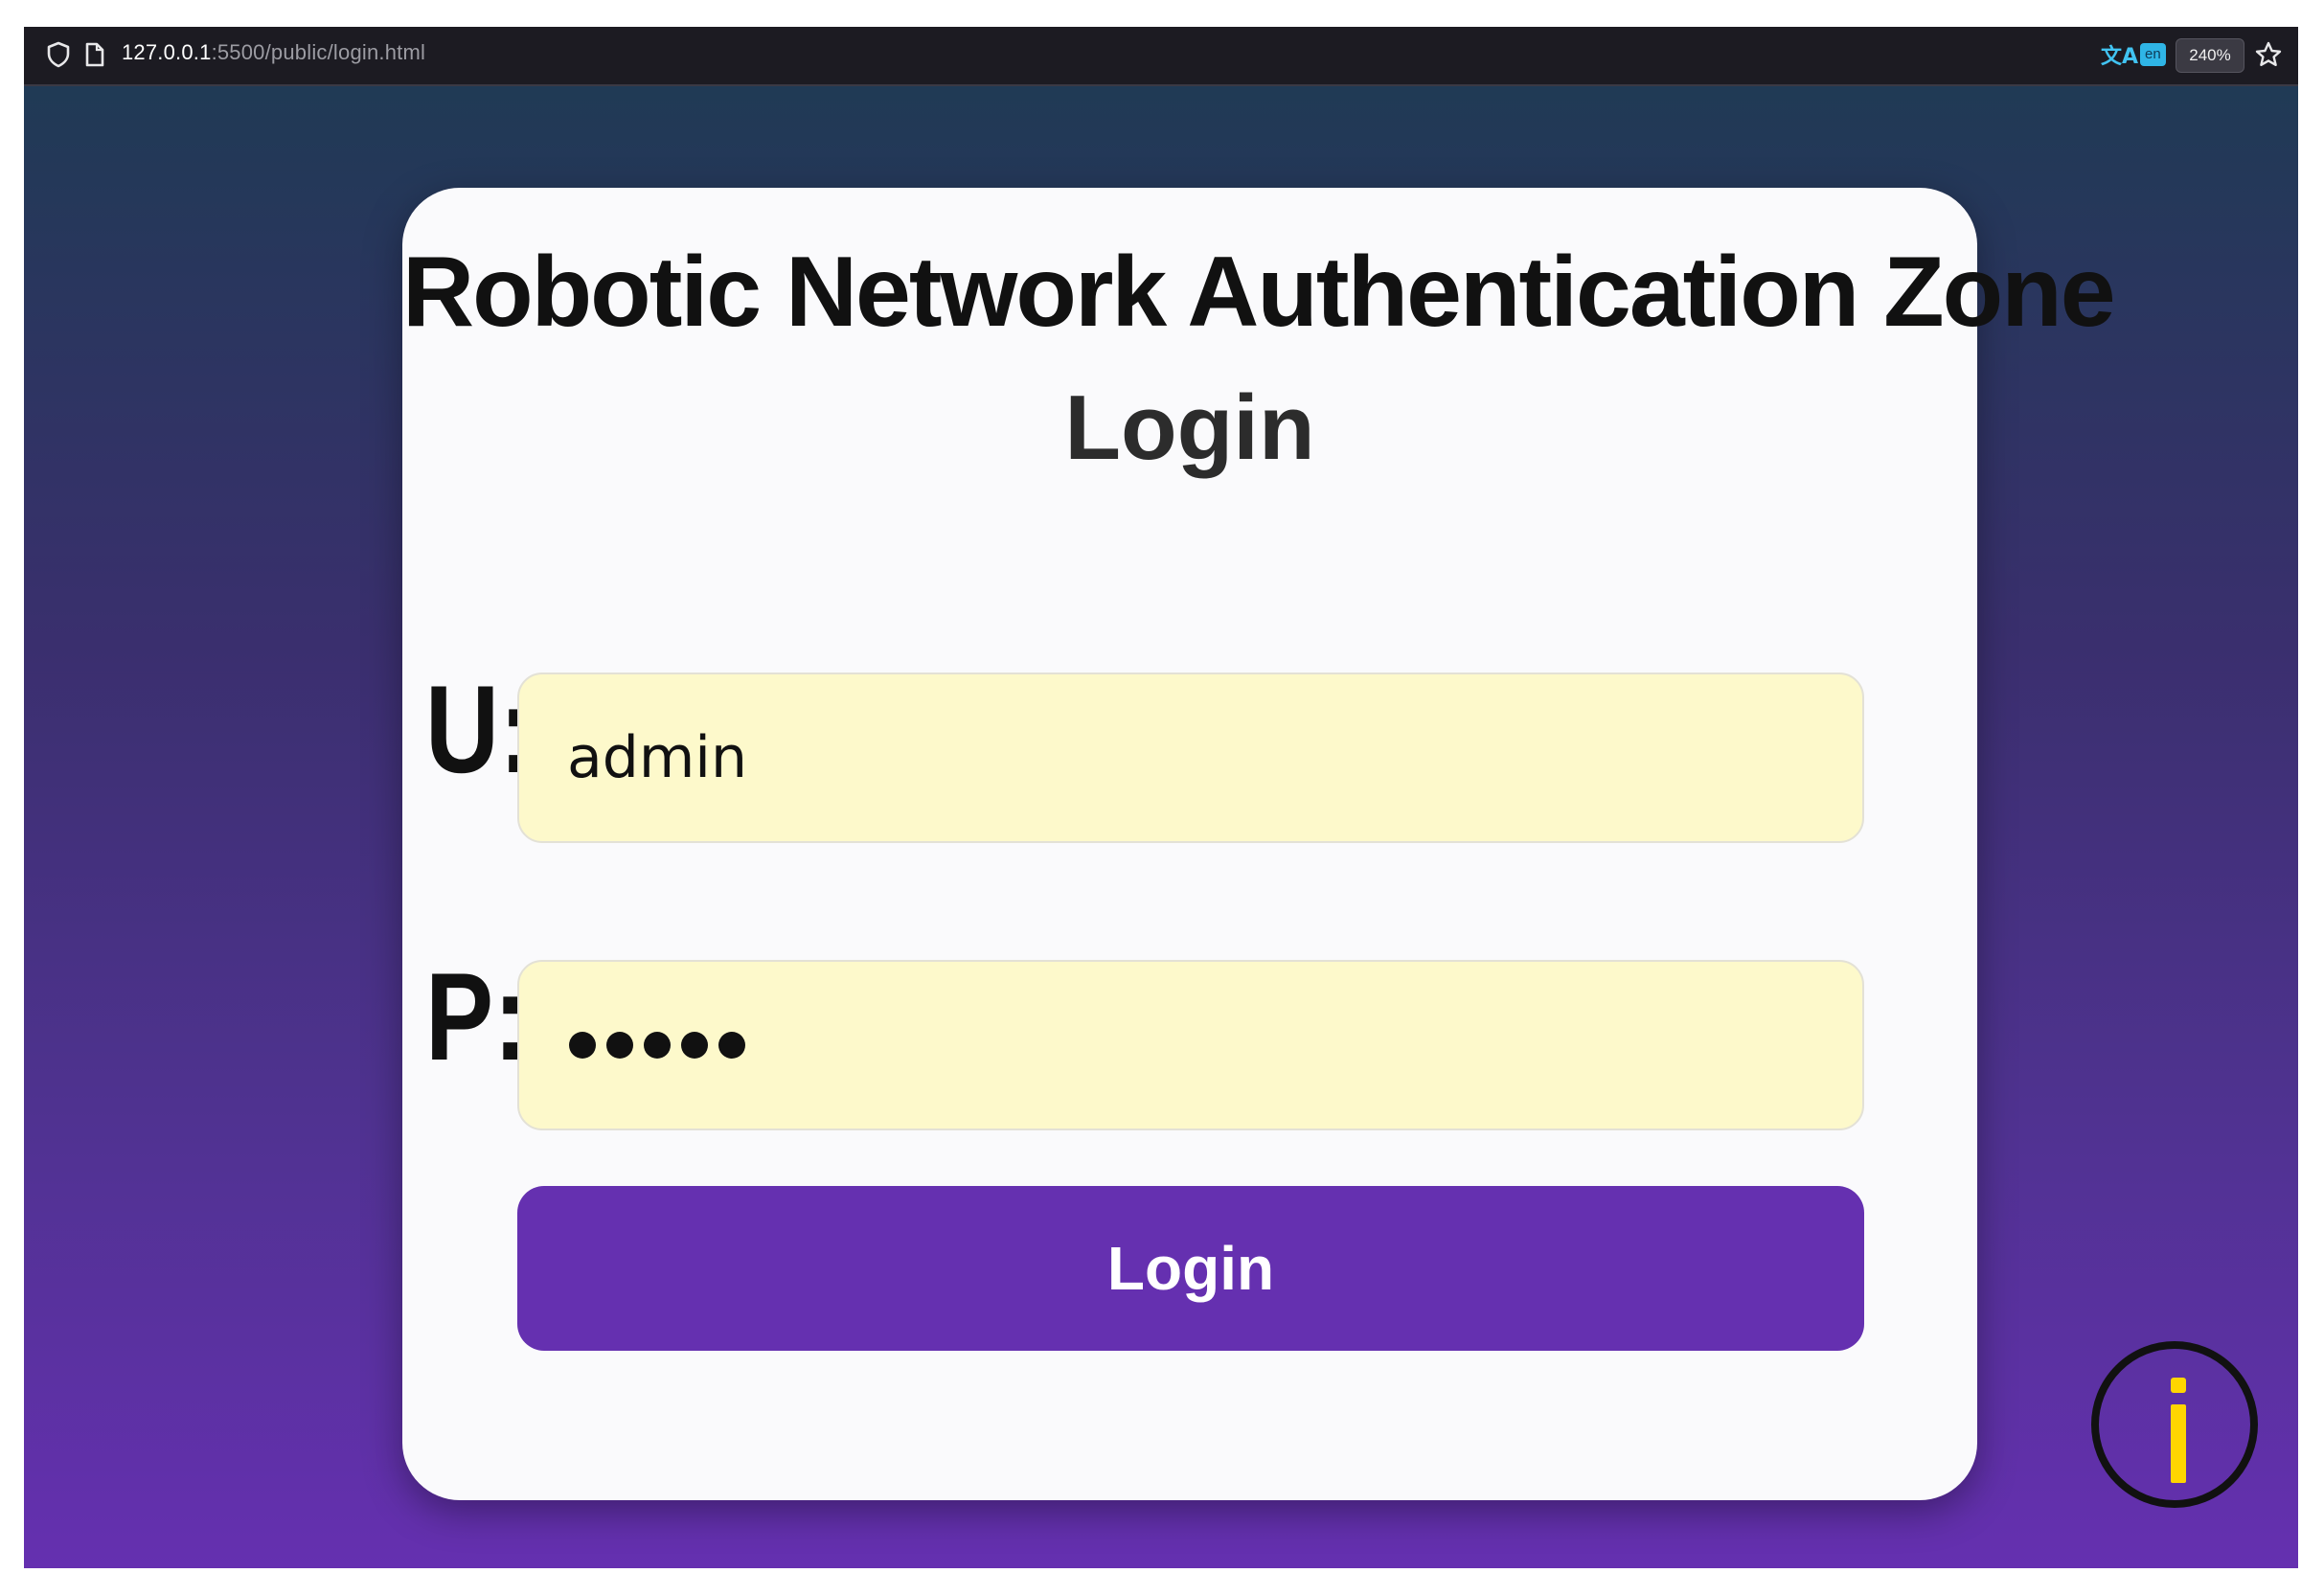 This screenshot has width=2324, height=1596. I want to click on login-heading: Login, so click(1189, 427).